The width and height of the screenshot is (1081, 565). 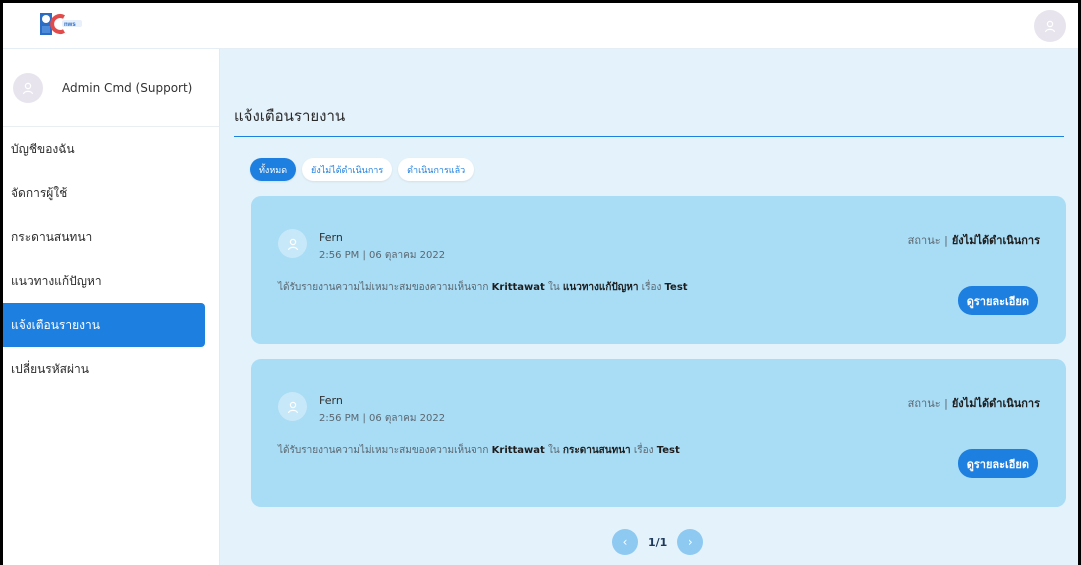 I want to click on sidebar-item-discussion-board: กระดานสนทนา, so click(x=111, y=237).